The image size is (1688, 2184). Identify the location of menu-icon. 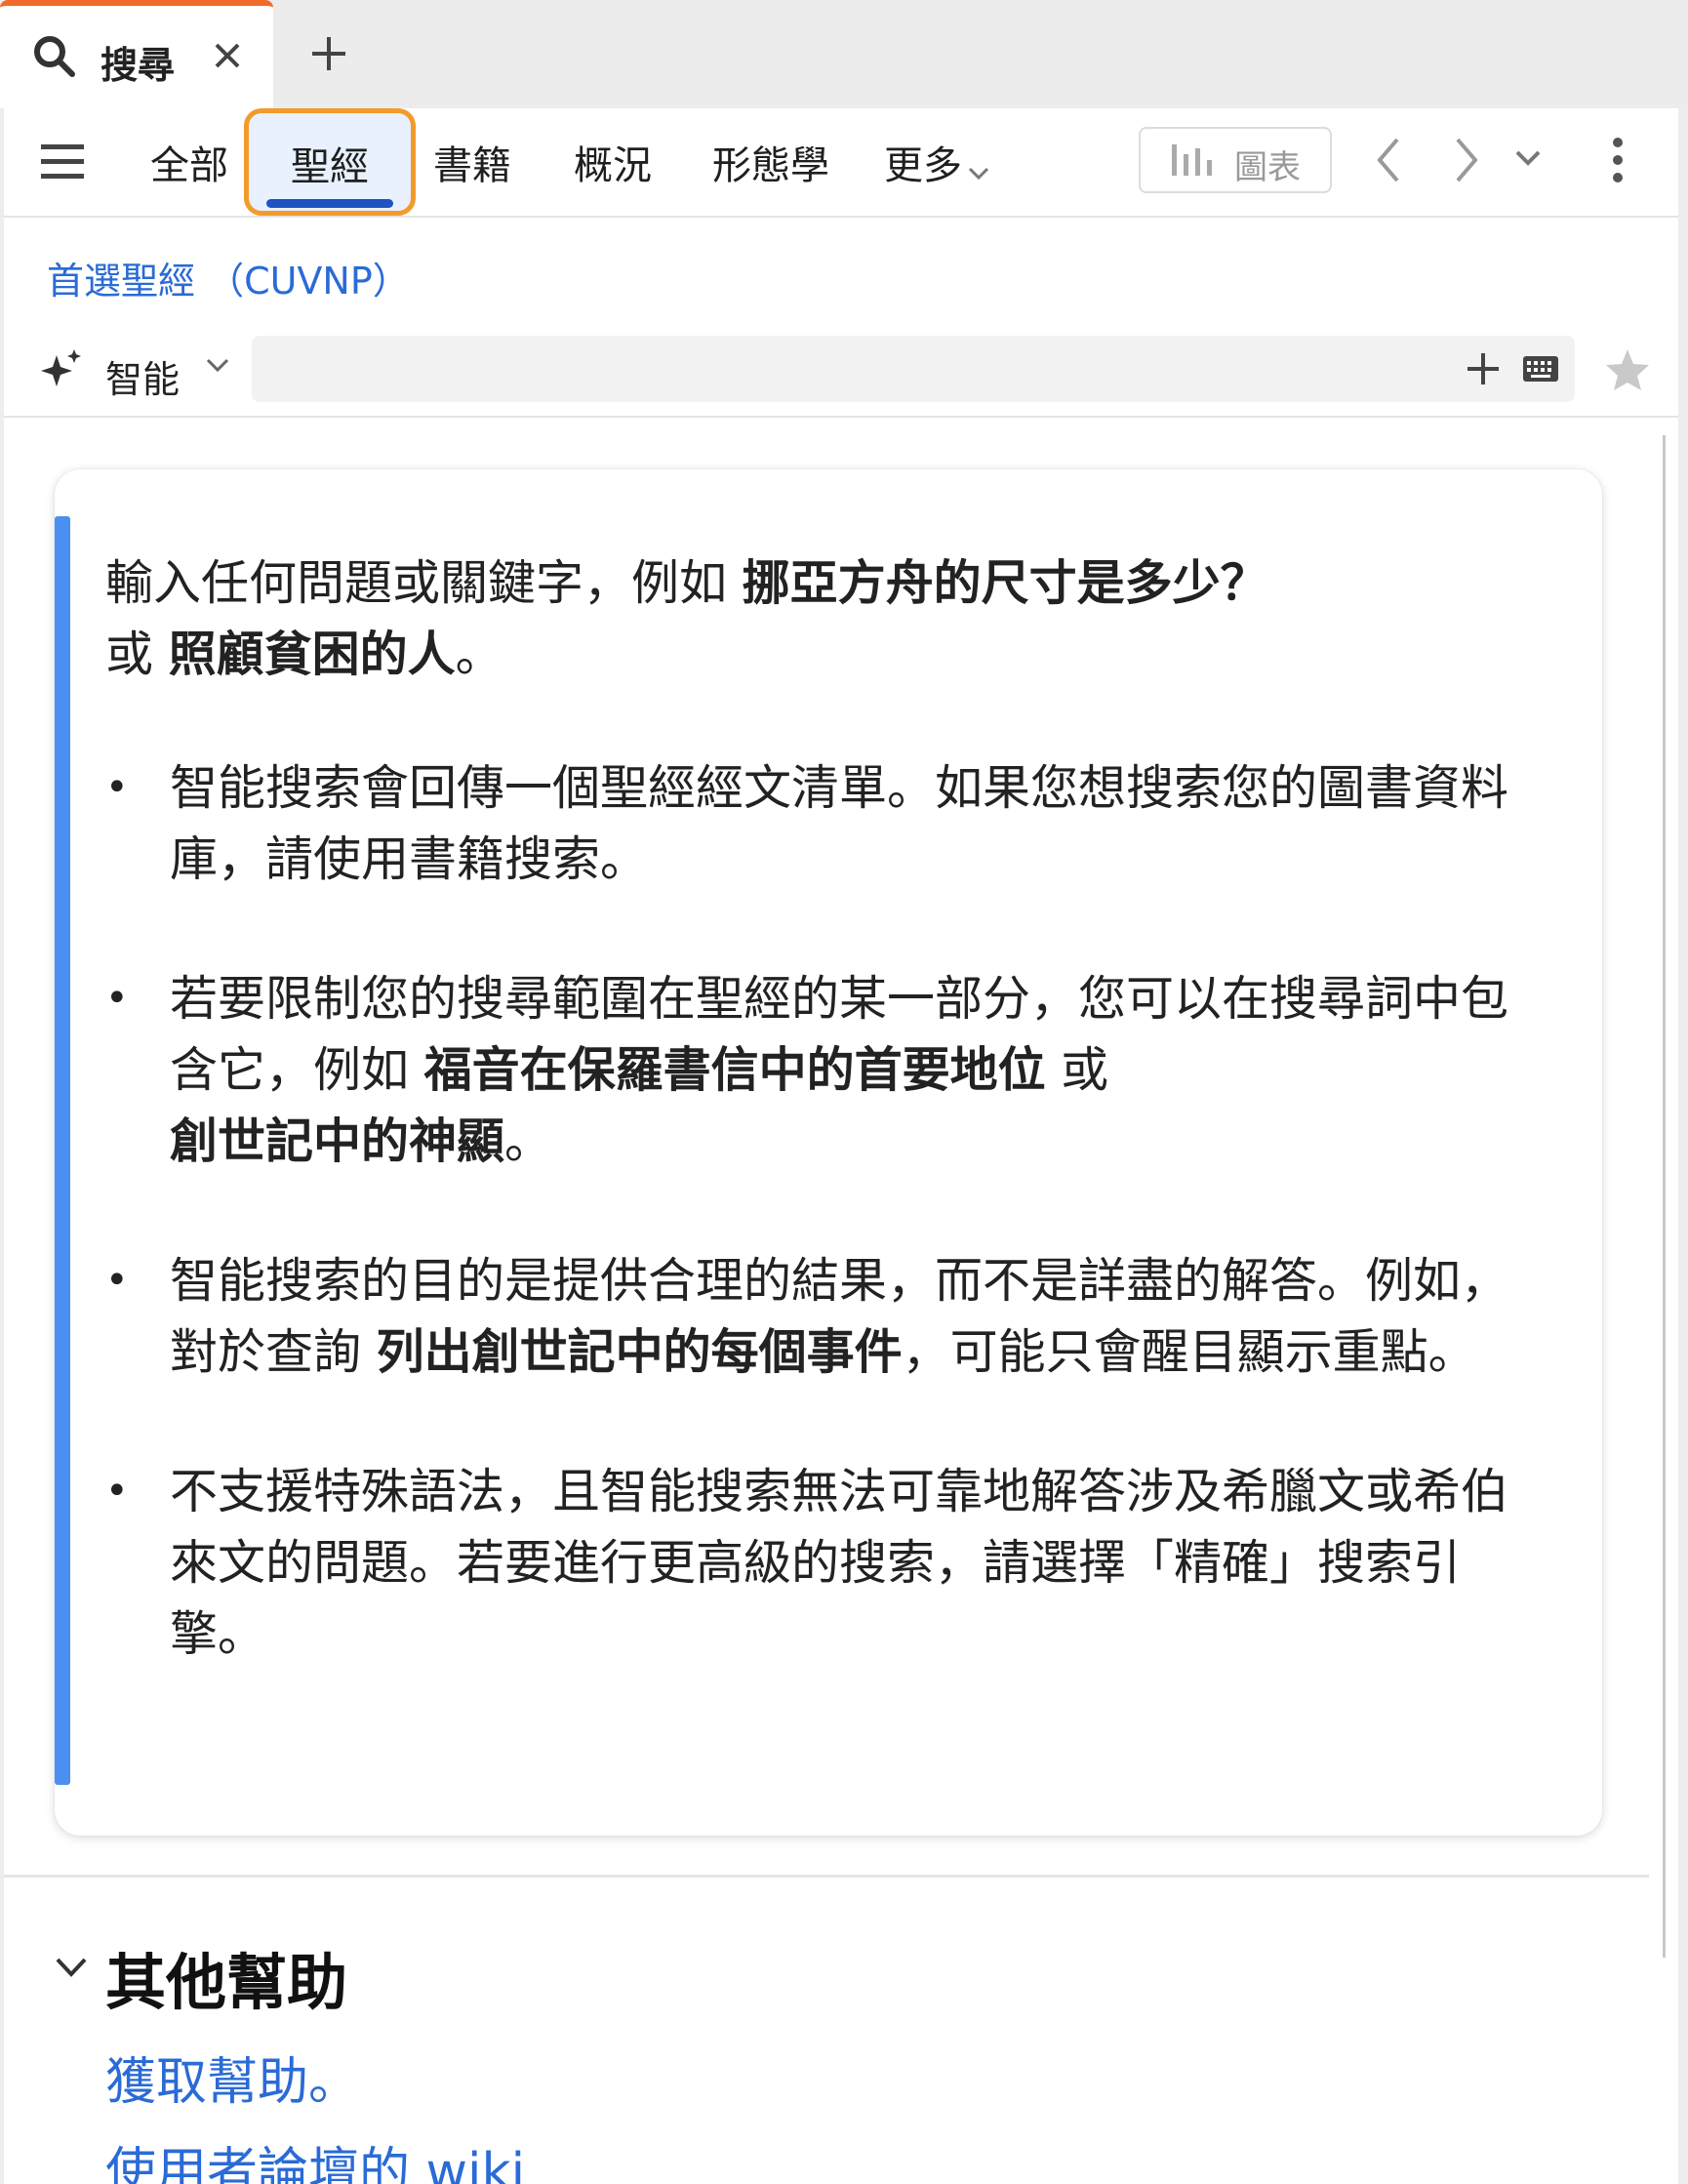
(63, 163).